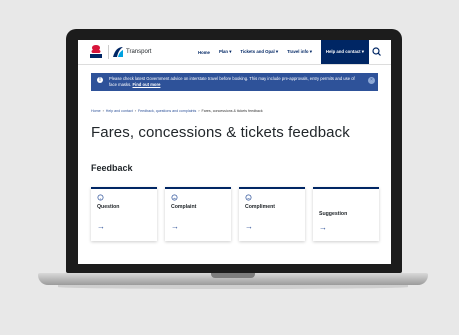 Image resolution: width=459 pixels, height=335 pixels. What do you see at coordinates (204, 52) in the screenshot?
I see `nav-home: Home` at bounding box center [204, 52].